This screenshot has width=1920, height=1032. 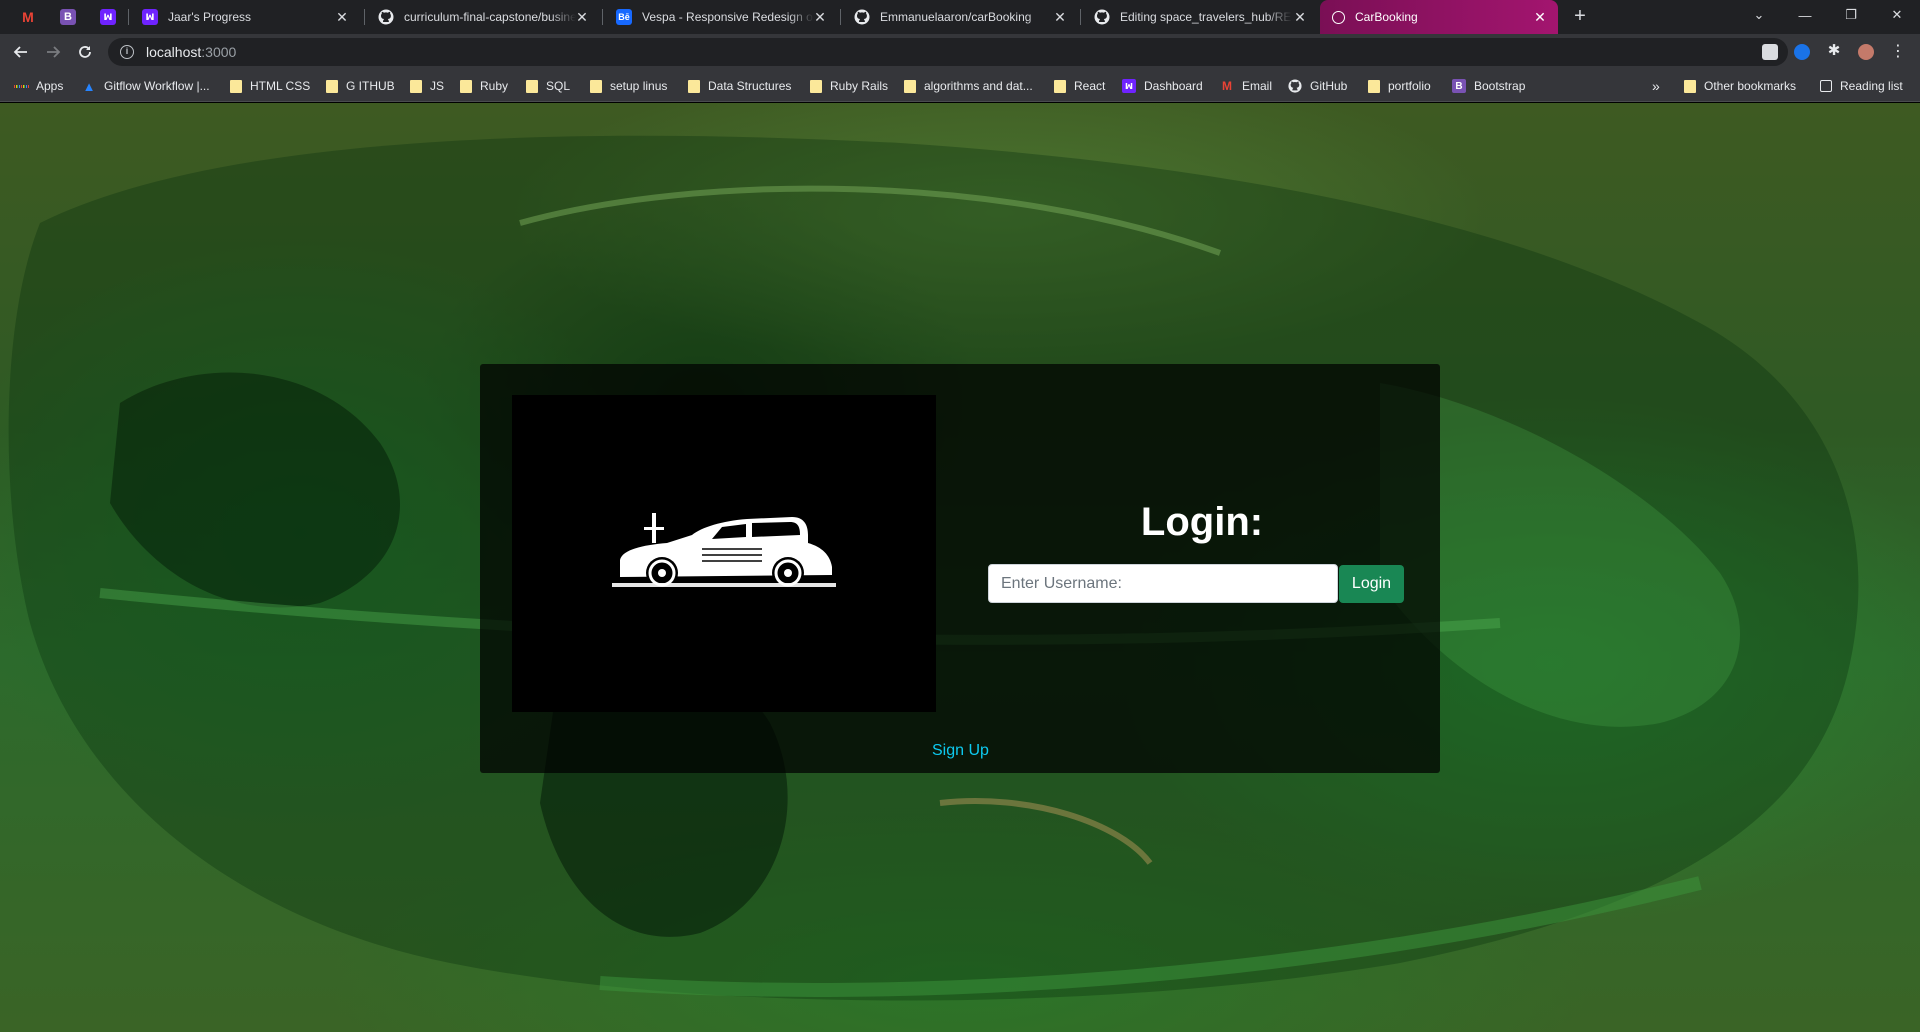 I want to click on address-url: localhost:3000, so click(x=191, y=52).